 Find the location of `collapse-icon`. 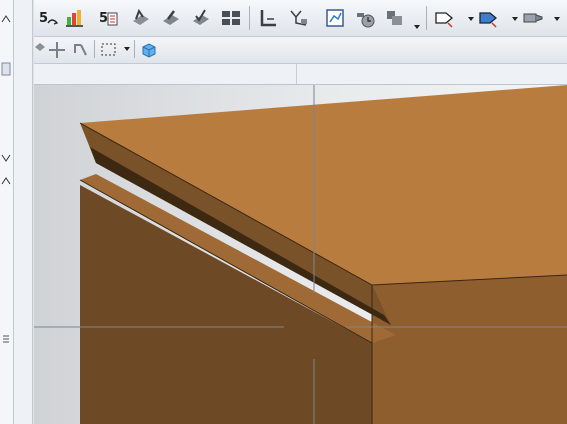

collapse-icon is located at coordinates (6, 19).